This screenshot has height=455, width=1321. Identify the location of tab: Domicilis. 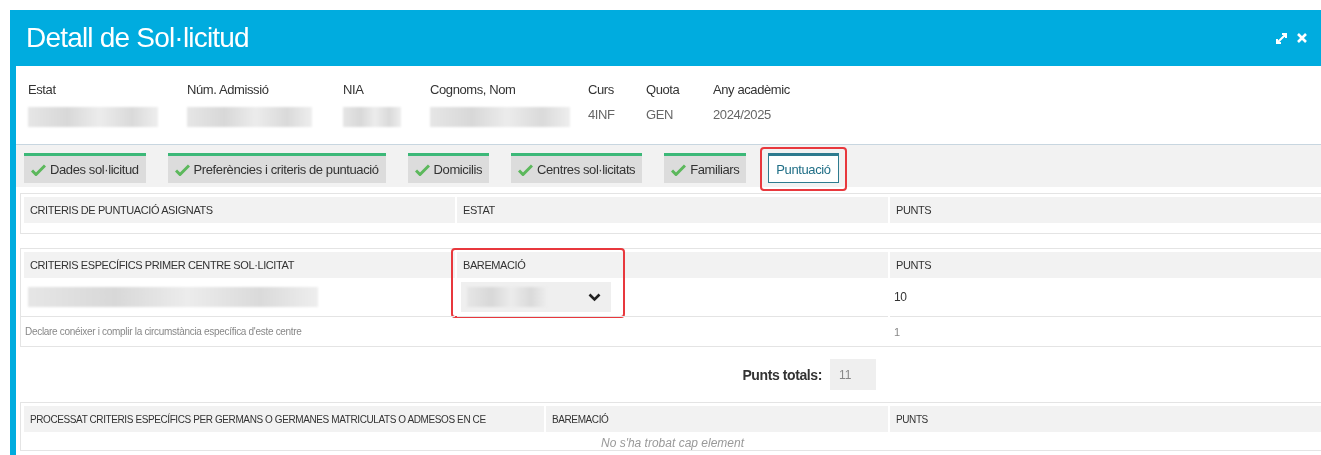
(448, 168).